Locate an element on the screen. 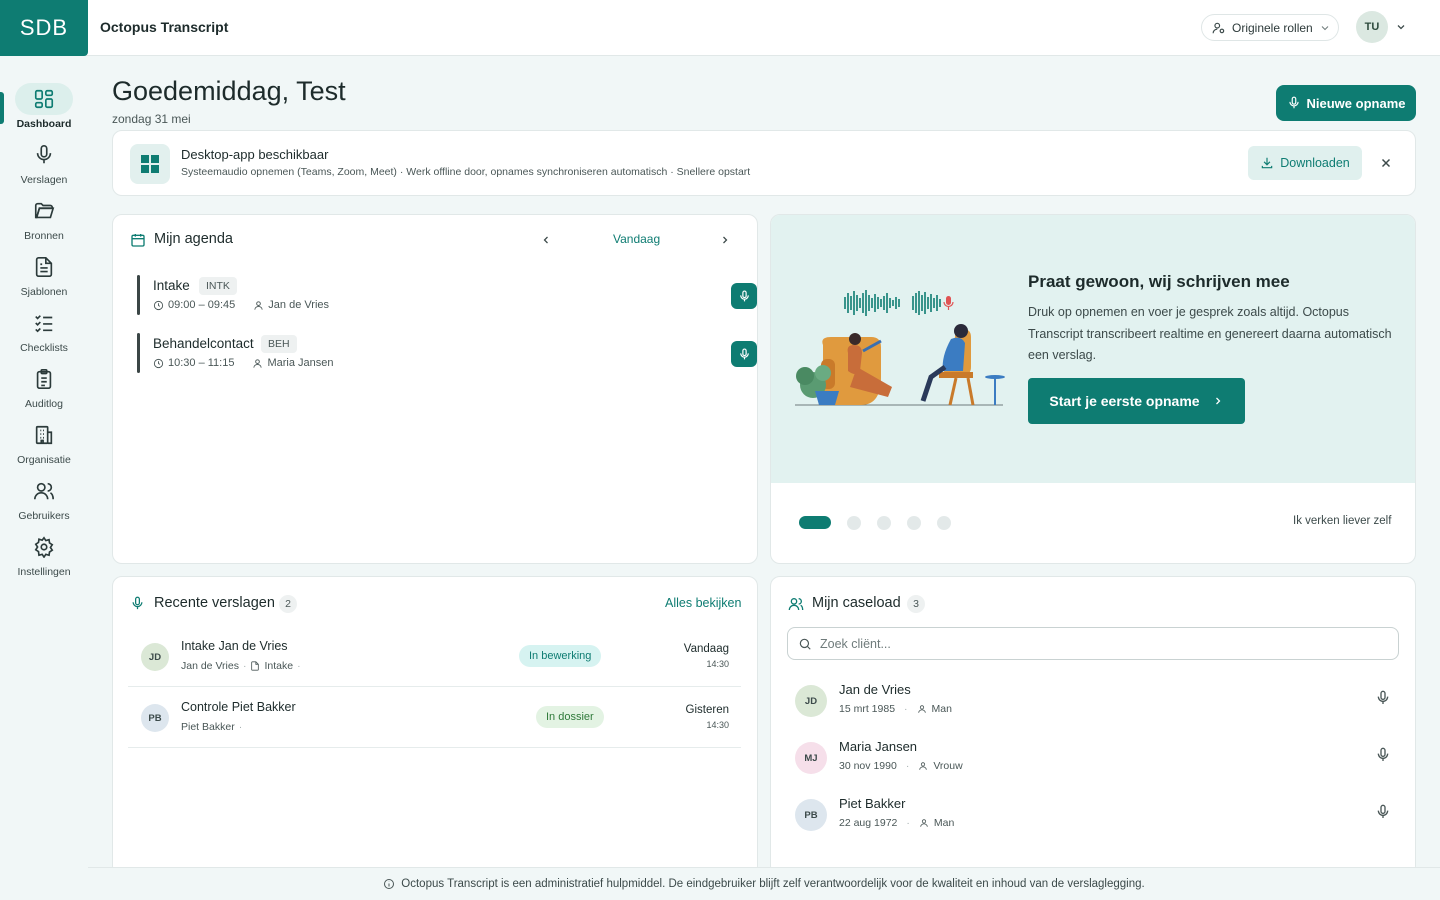 The height and width of the screenshot is (900, 1440). role-switcher-button: Originele rollen is located at coordinates (1270, 27).